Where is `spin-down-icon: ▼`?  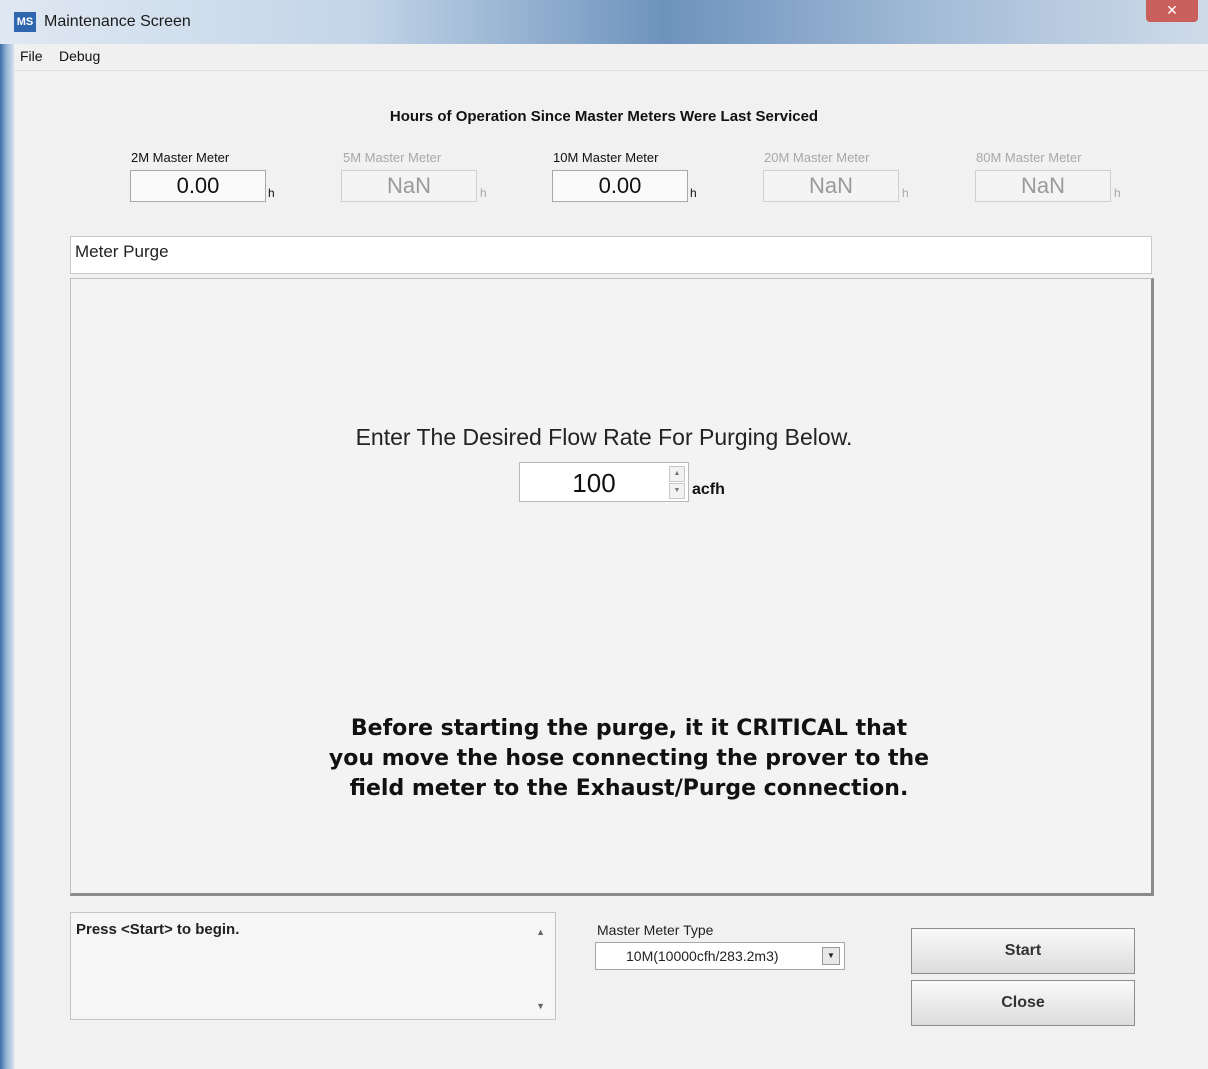
spin-down-icon: ▼ is located at coordinates (677, 491).